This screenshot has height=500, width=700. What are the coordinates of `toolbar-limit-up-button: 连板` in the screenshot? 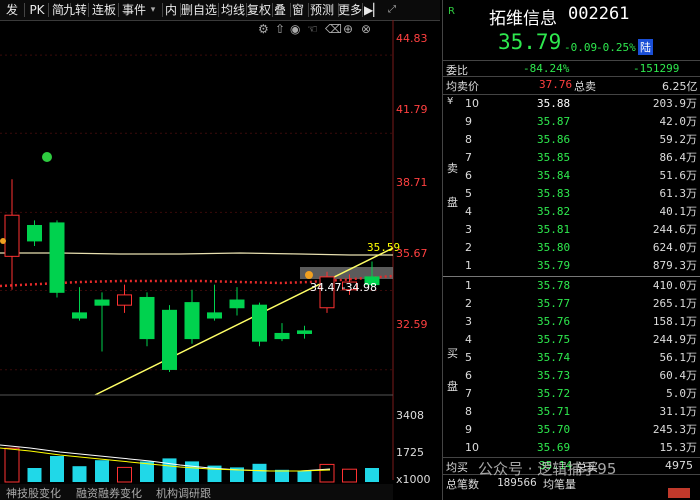 It's located at (104, 10).